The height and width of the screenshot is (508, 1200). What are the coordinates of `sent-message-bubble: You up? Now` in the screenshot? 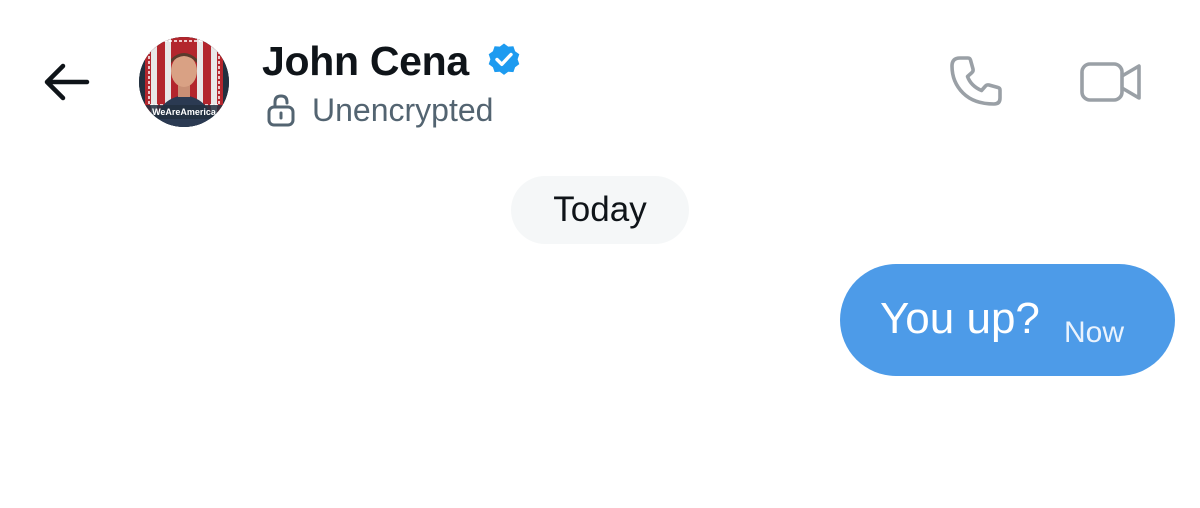 It's located at (1007, 320).